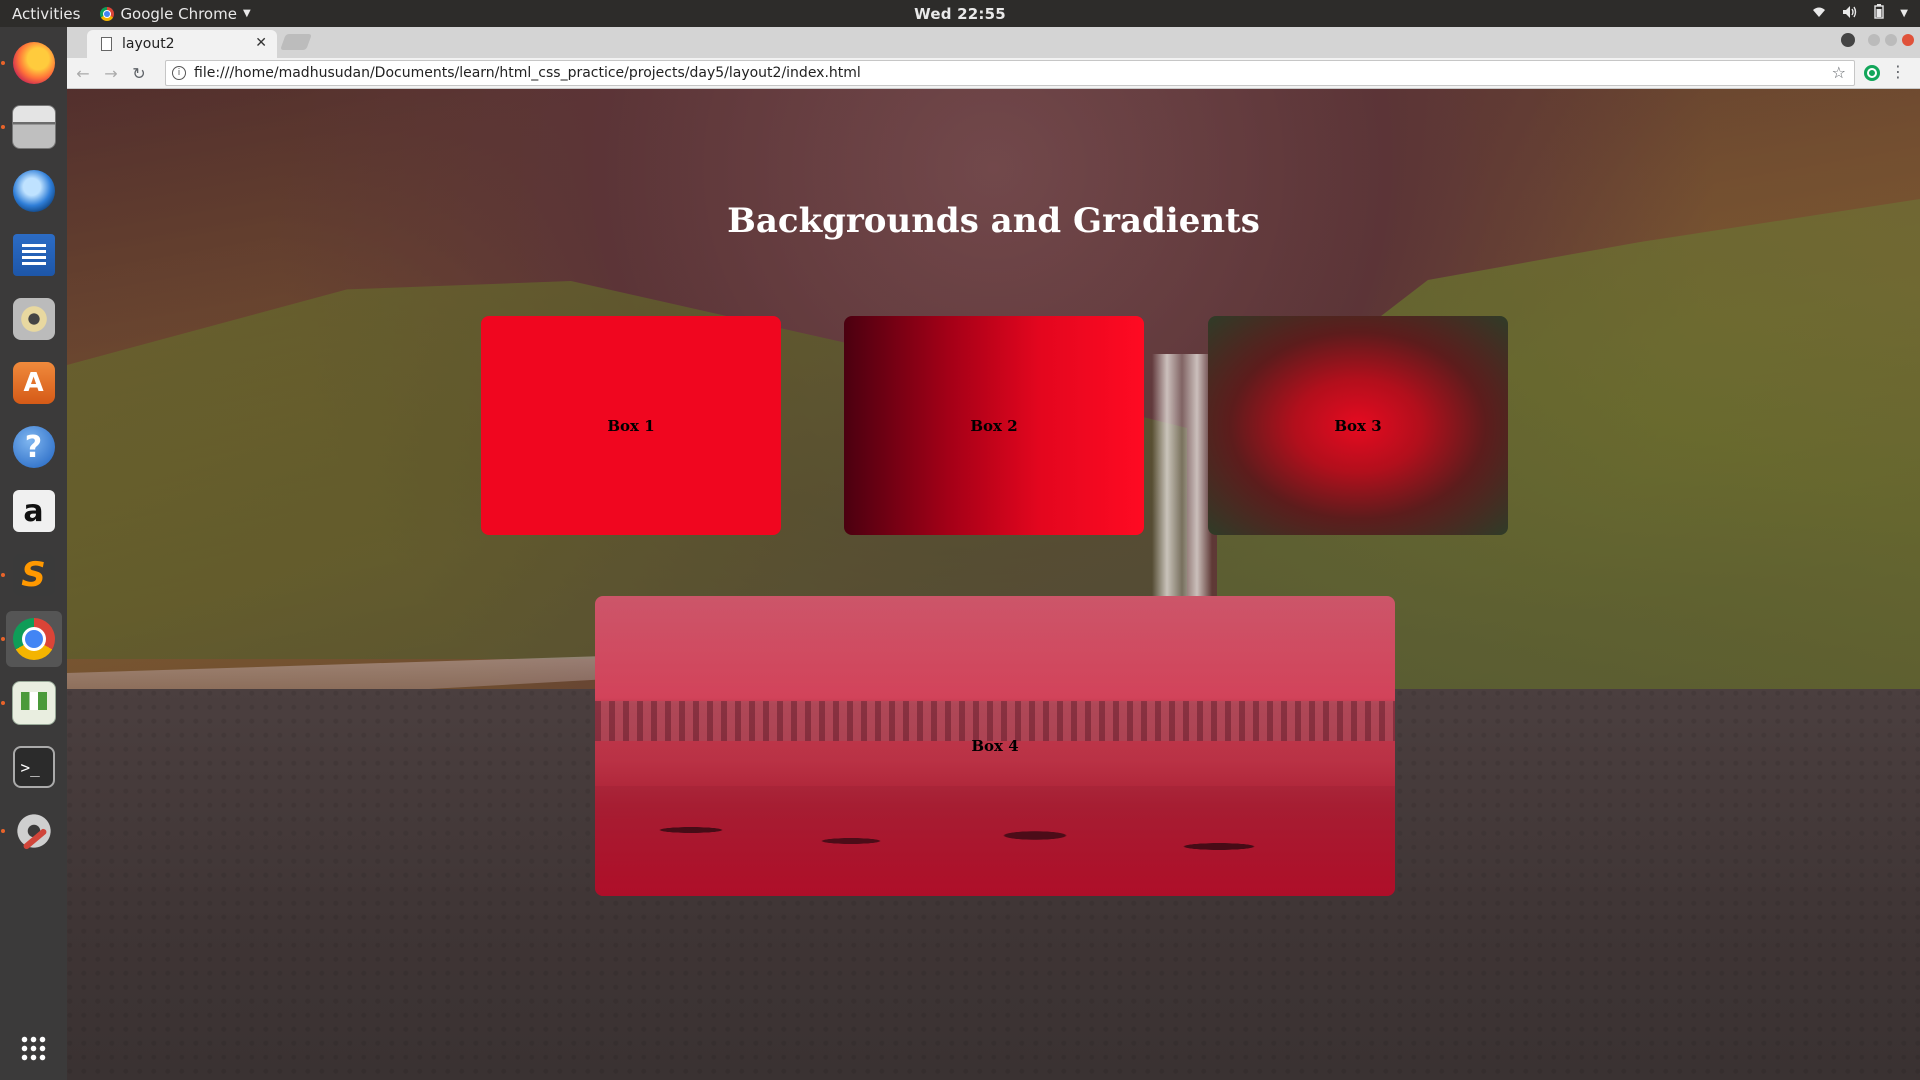  I want to click on dock-item-chrome, so click(31, 639).